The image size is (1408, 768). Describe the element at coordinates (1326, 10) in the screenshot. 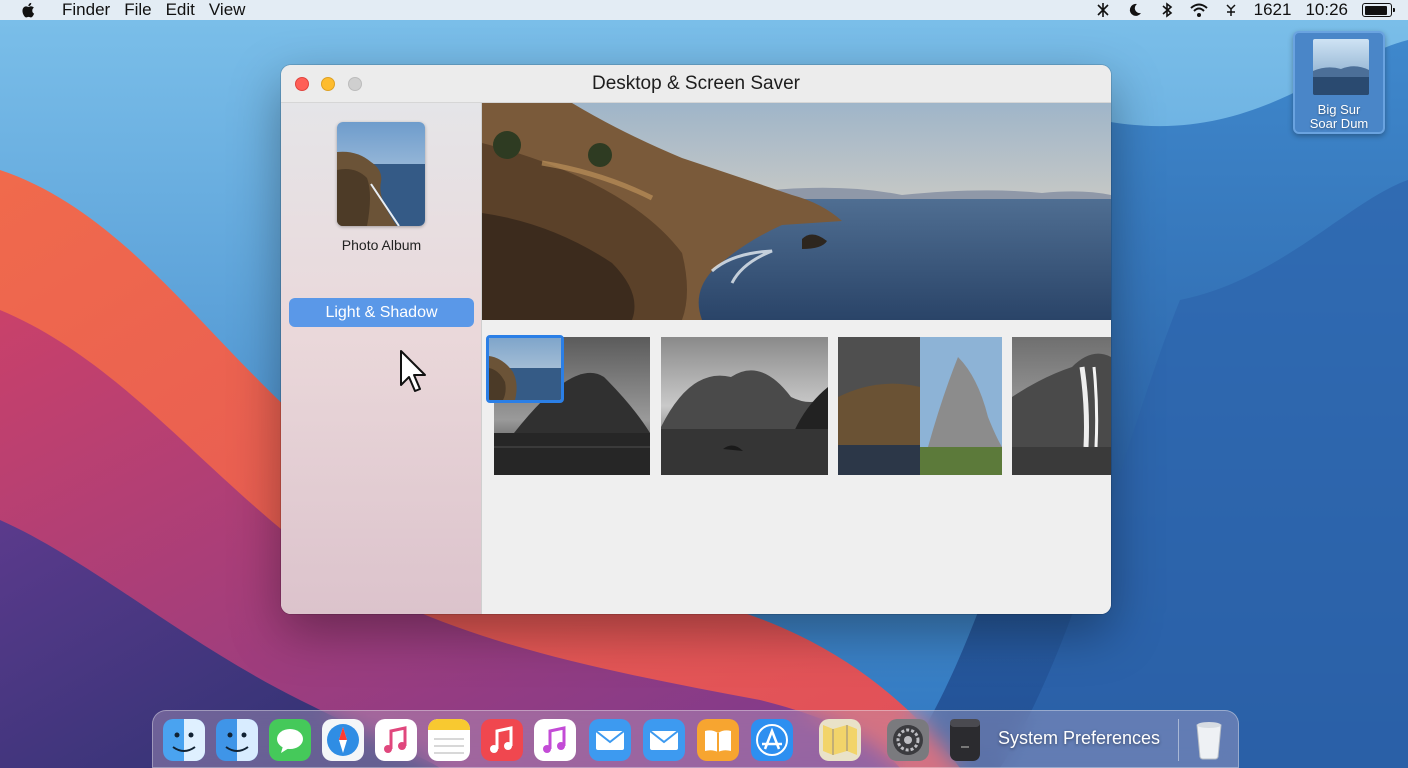

I see `menubar-clock: 10:26` at that location.